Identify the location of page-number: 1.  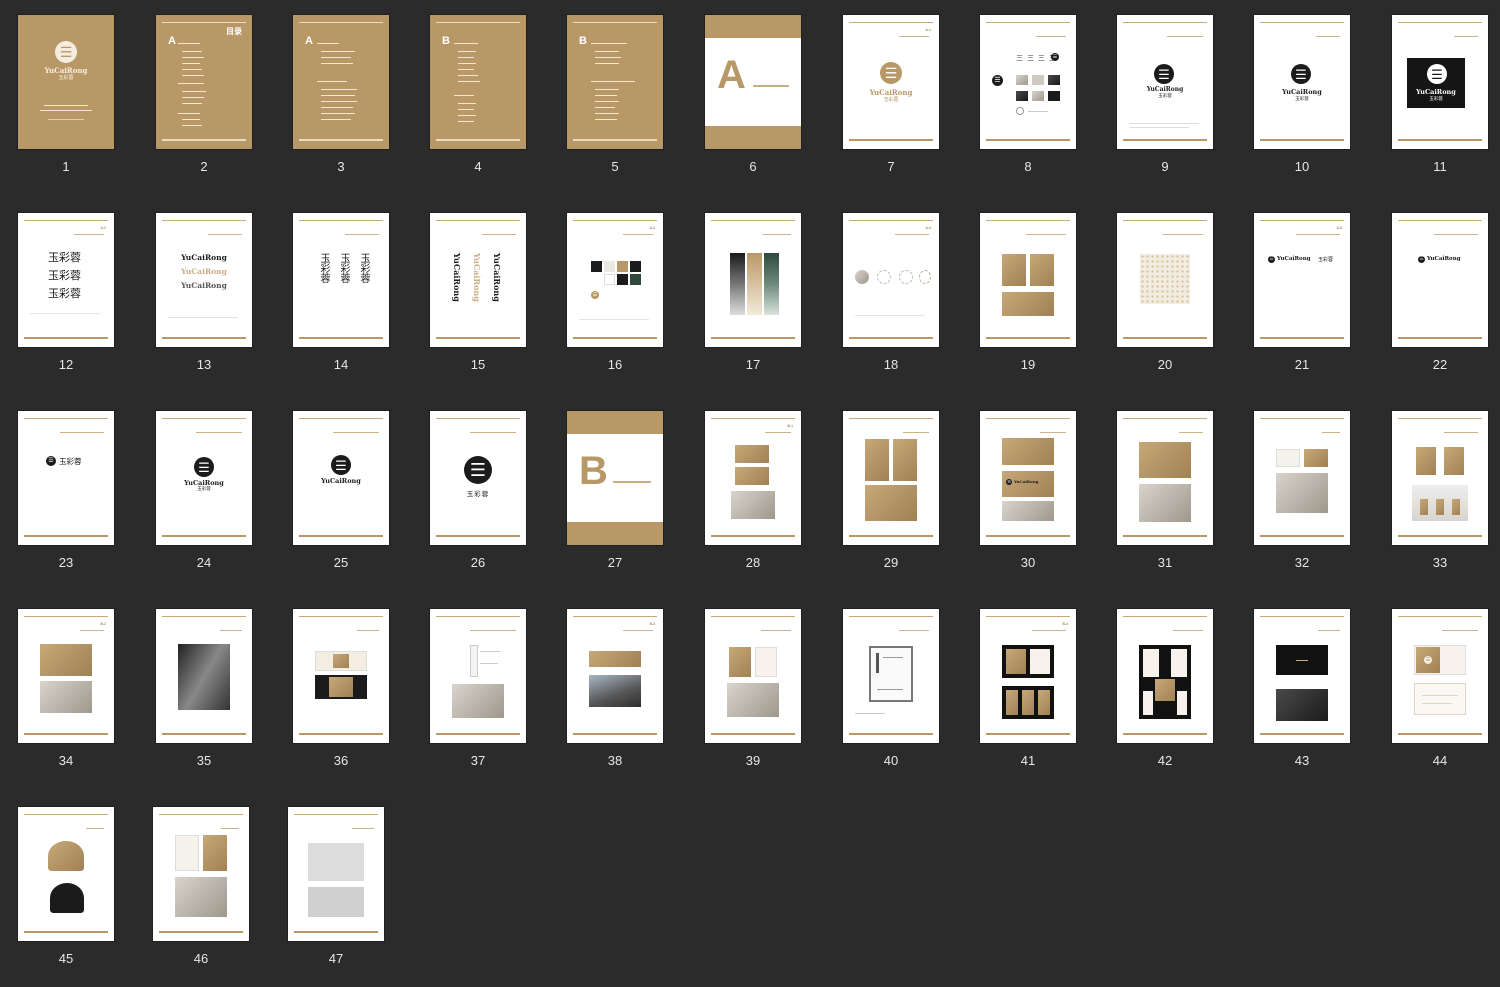
(66, 166).